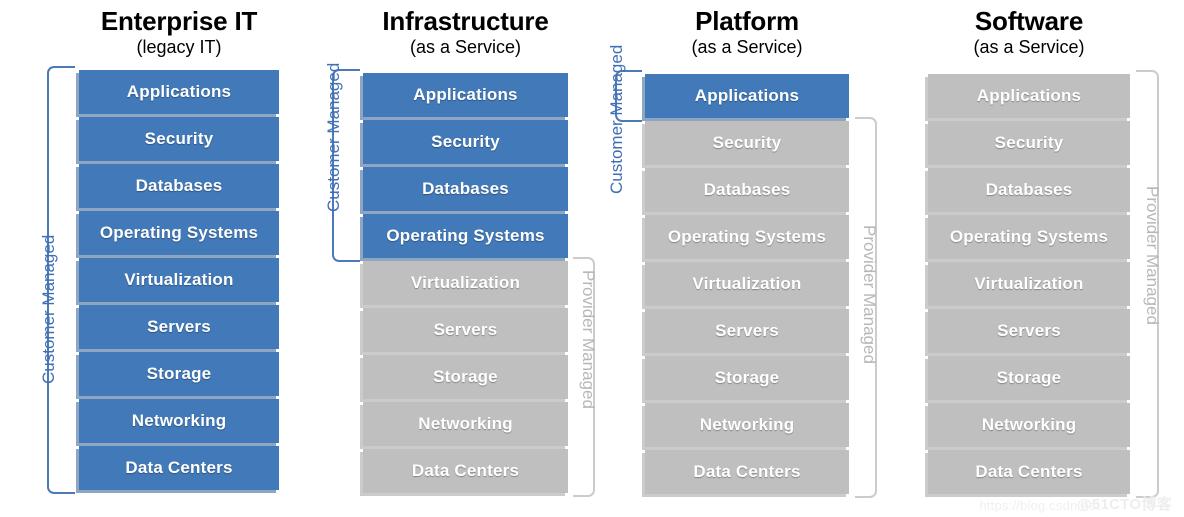 The image size is (1184, 517). Describe the element at coordinates (48, 309) in the screenshot. I see `customer-managed-label-enterprise-it: Customer Managed` at that location.